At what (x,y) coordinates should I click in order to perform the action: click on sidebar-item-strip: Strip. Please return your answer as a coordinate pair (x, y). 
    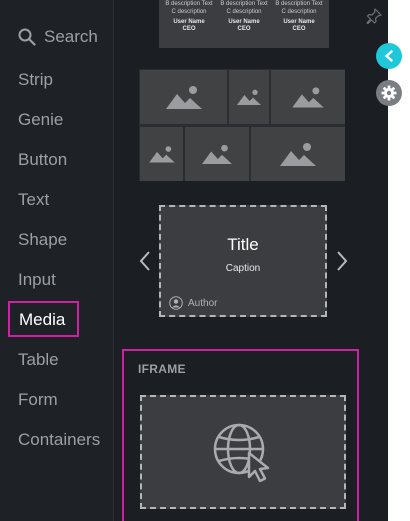
    Looking at the image, I should click on (35, 80).